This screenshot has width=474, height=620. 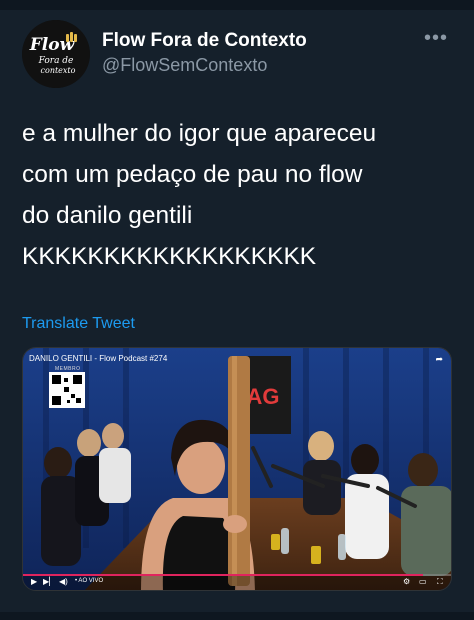 I want to click on bottom-divider, so click(x=237, y=616).